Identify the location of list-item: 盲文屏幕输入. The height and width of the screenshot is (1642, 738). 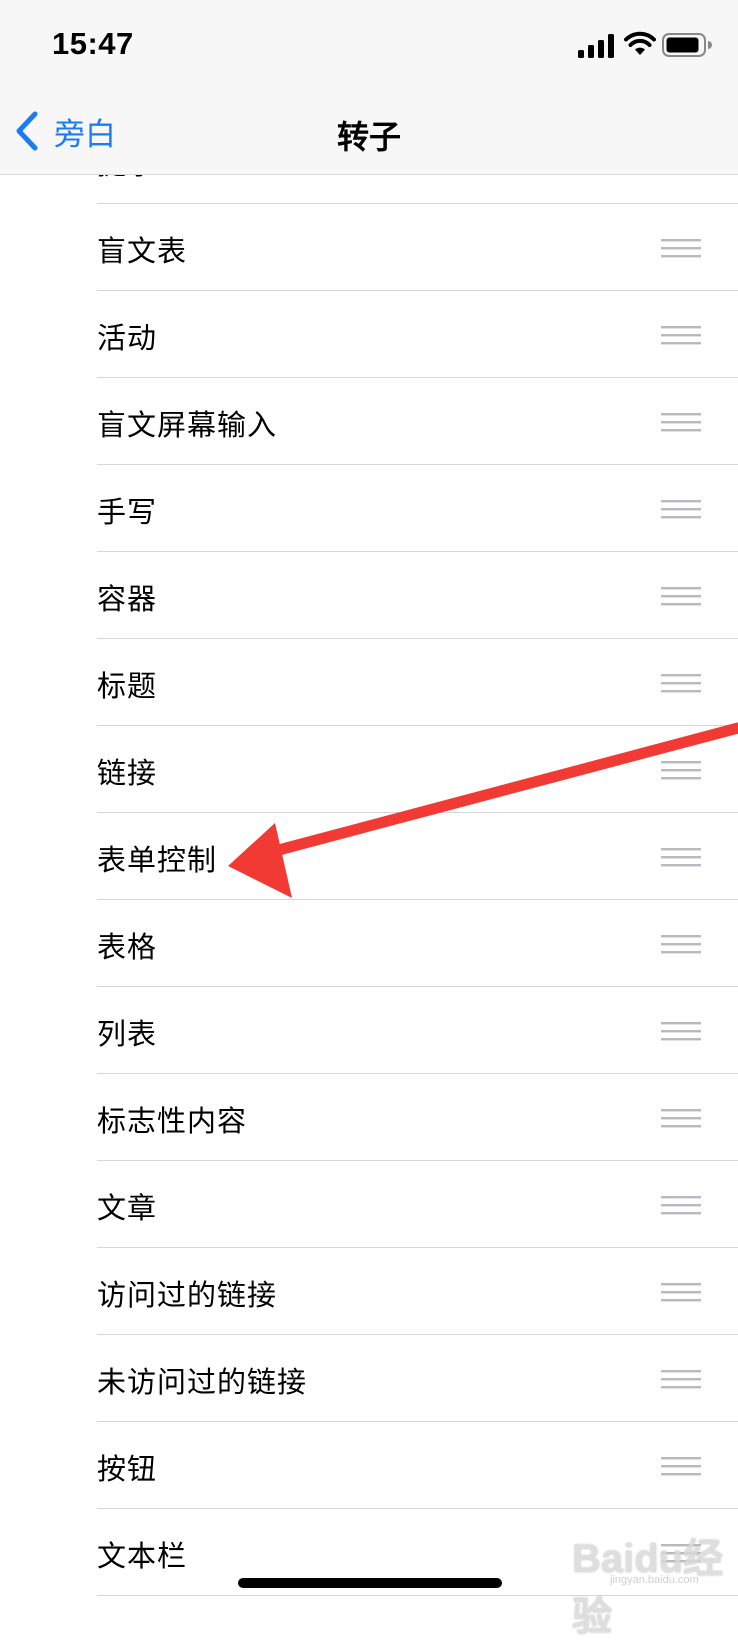
(417, 421).